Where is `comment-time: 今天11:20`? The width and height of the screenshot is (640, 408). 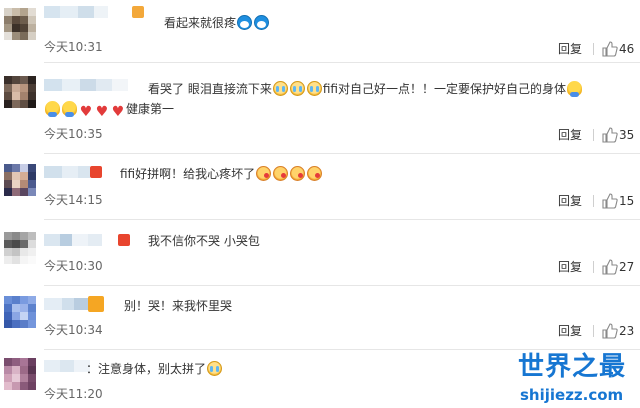
comment-time: 今天11:20 is located at coordinates (73, 394).